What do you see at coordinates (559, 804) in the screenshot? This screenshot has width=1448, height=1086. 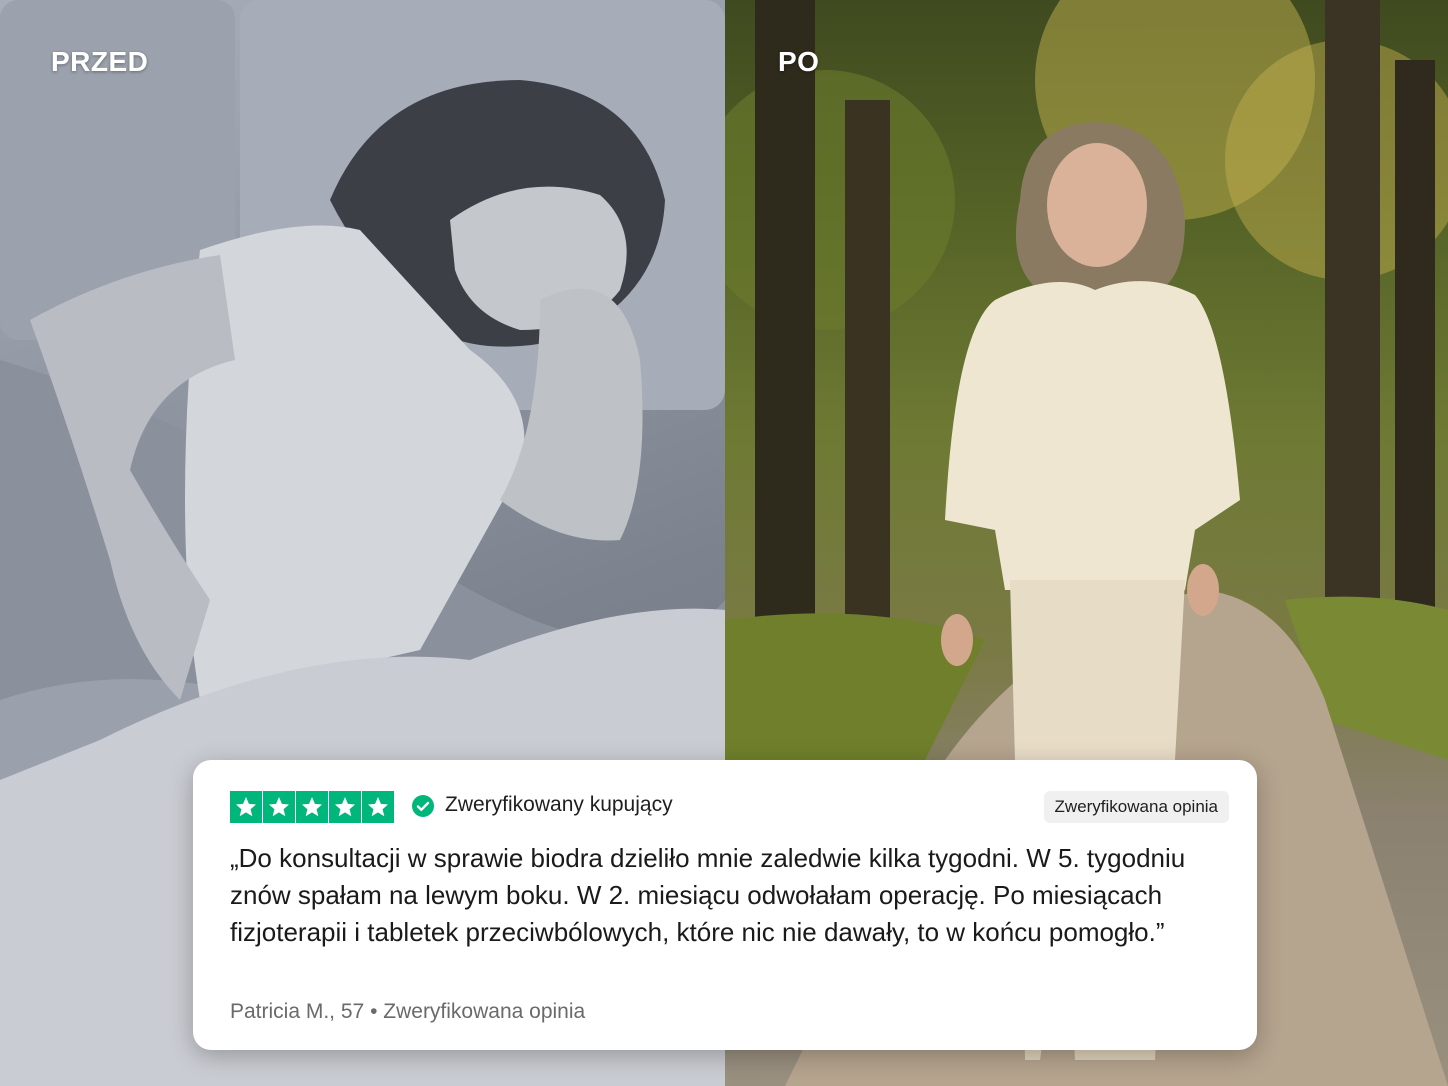 I see `verified-buyer-label: Zweryfikowany kupujący` at bounding box center [559, 804].